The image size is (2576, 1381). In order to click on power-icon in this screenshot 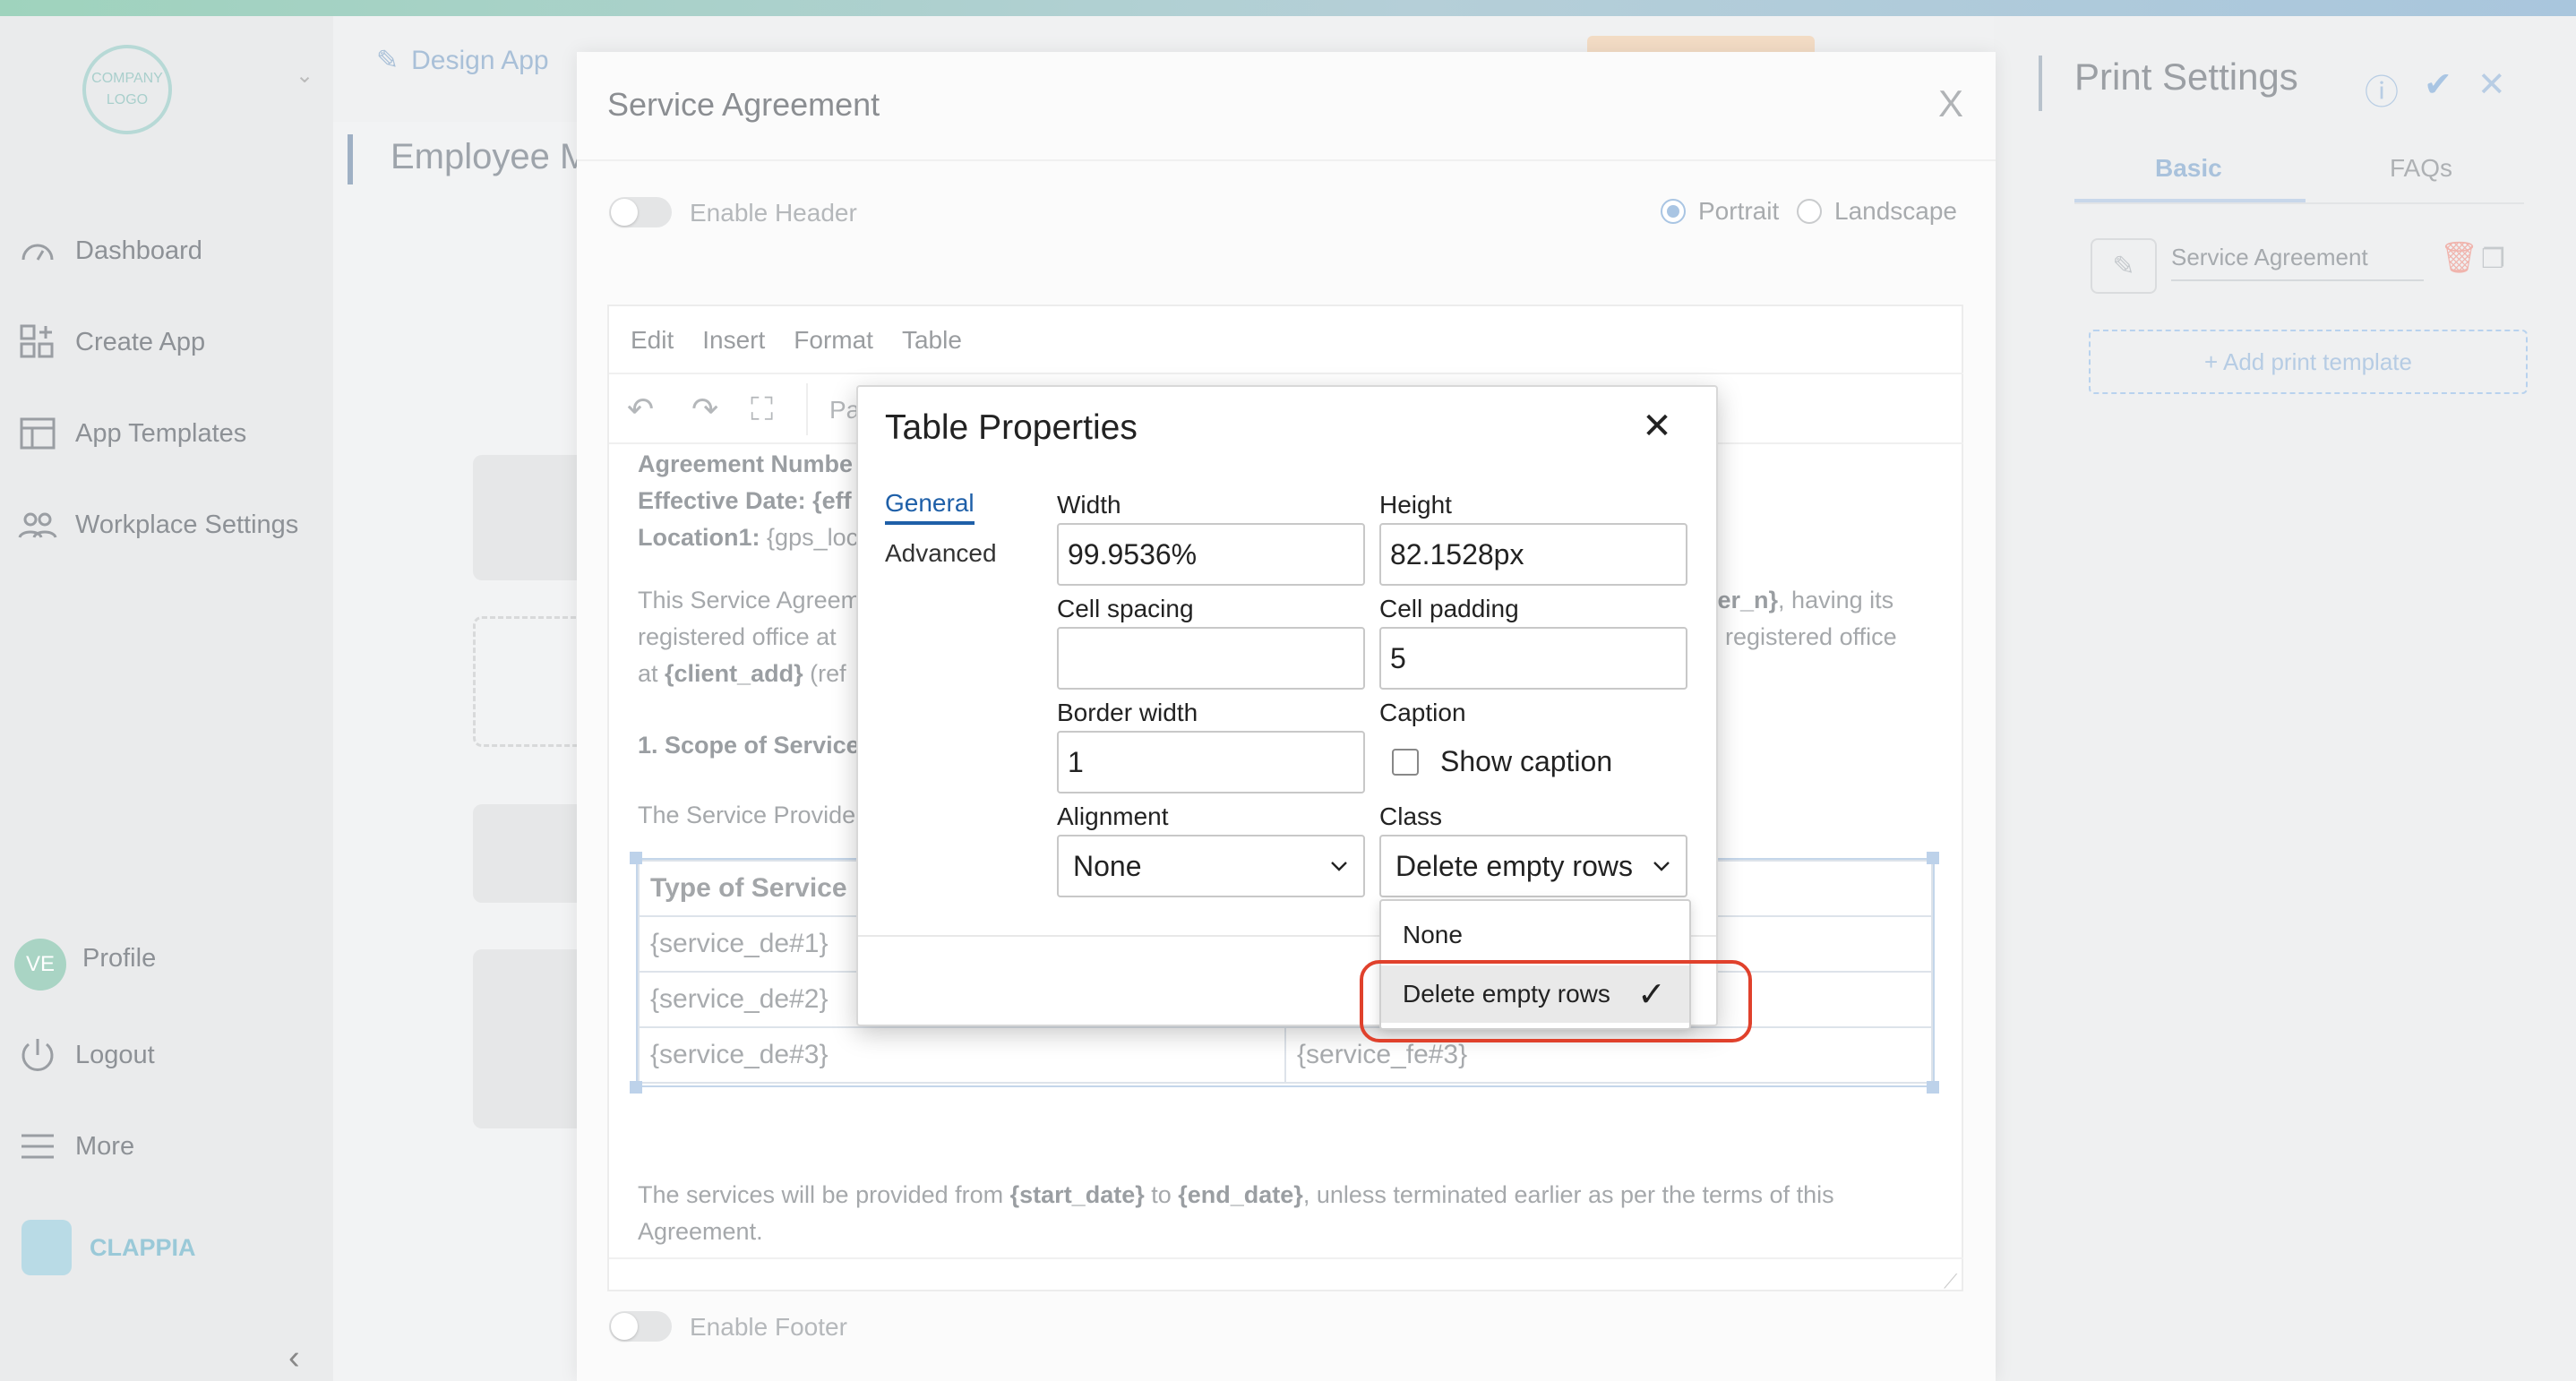, I will do `click(37, 1055)`.